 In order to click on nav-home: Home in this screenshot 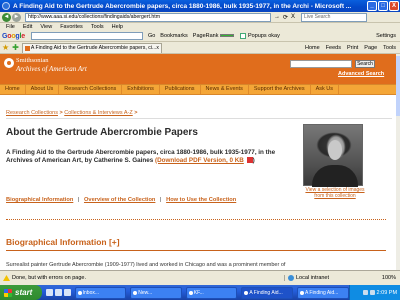, I will do `click(13, 89)`.